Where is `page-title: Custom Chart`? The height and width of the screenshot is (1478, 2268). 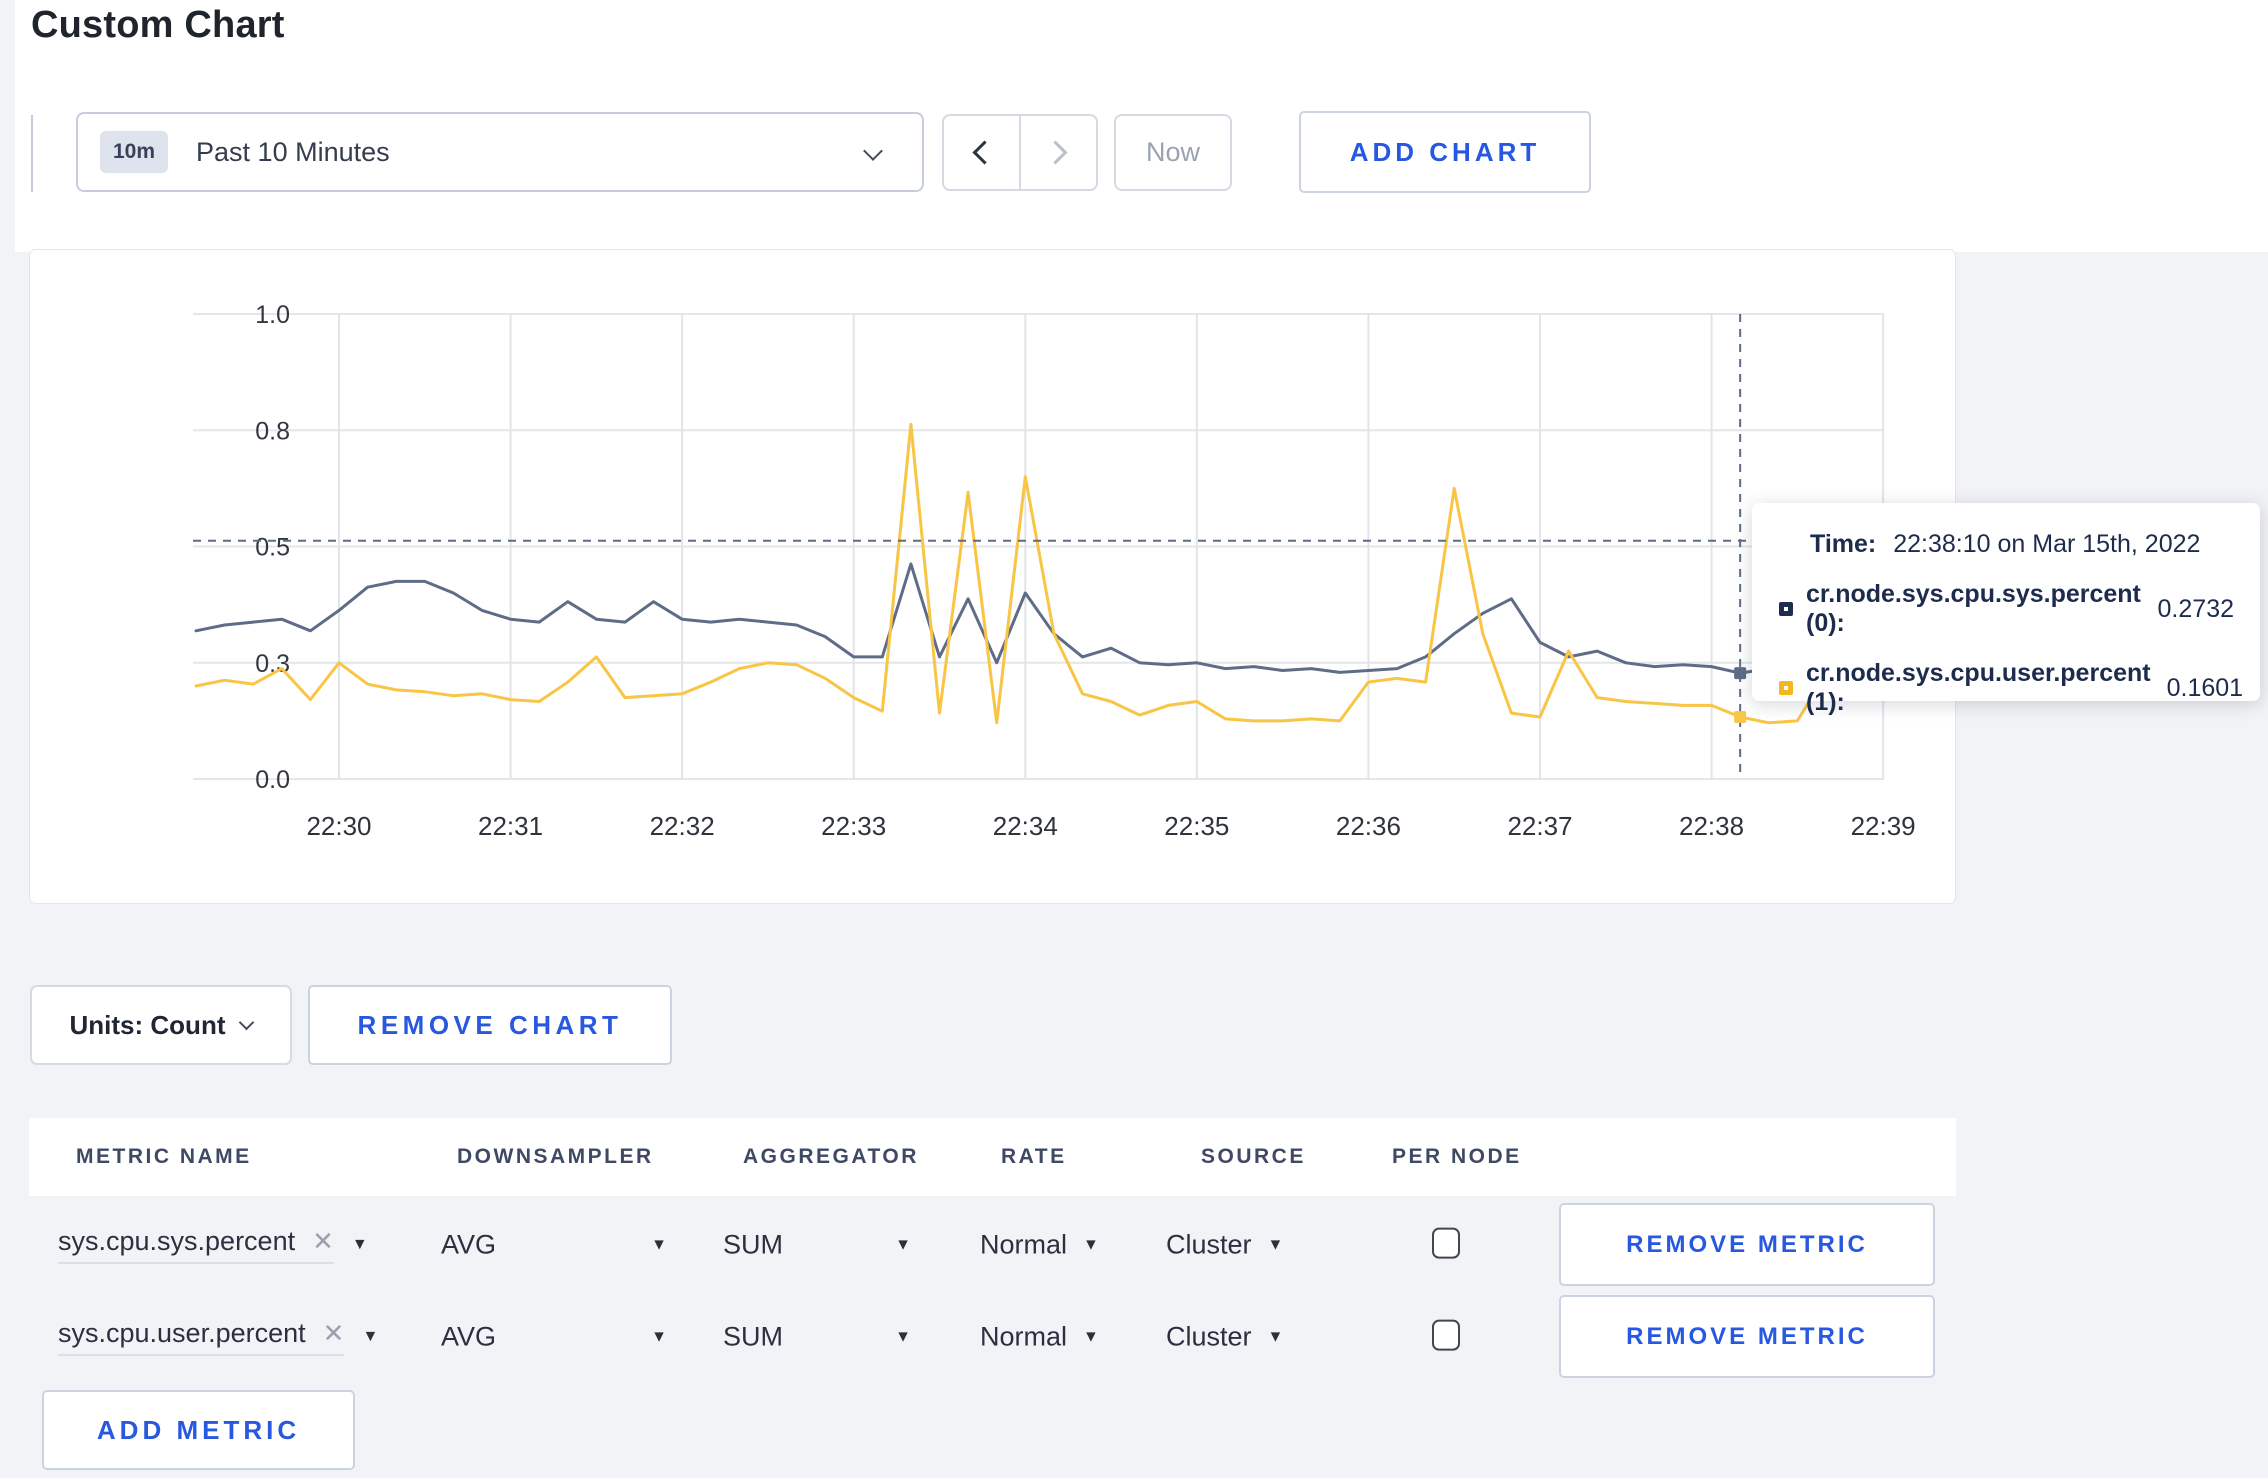
page-title: Custom Chart is located at coordinates (158, 25).